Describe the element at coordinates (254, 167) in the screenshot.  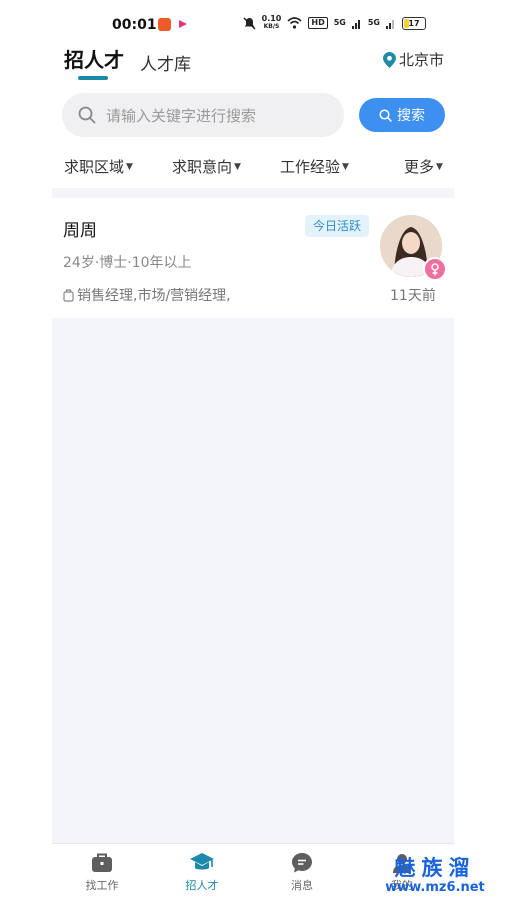
I see `filter-bar: 求职区域 ▼ 求职意向 ▼ 工作经验 ▼ 更多 ▼` at that location.